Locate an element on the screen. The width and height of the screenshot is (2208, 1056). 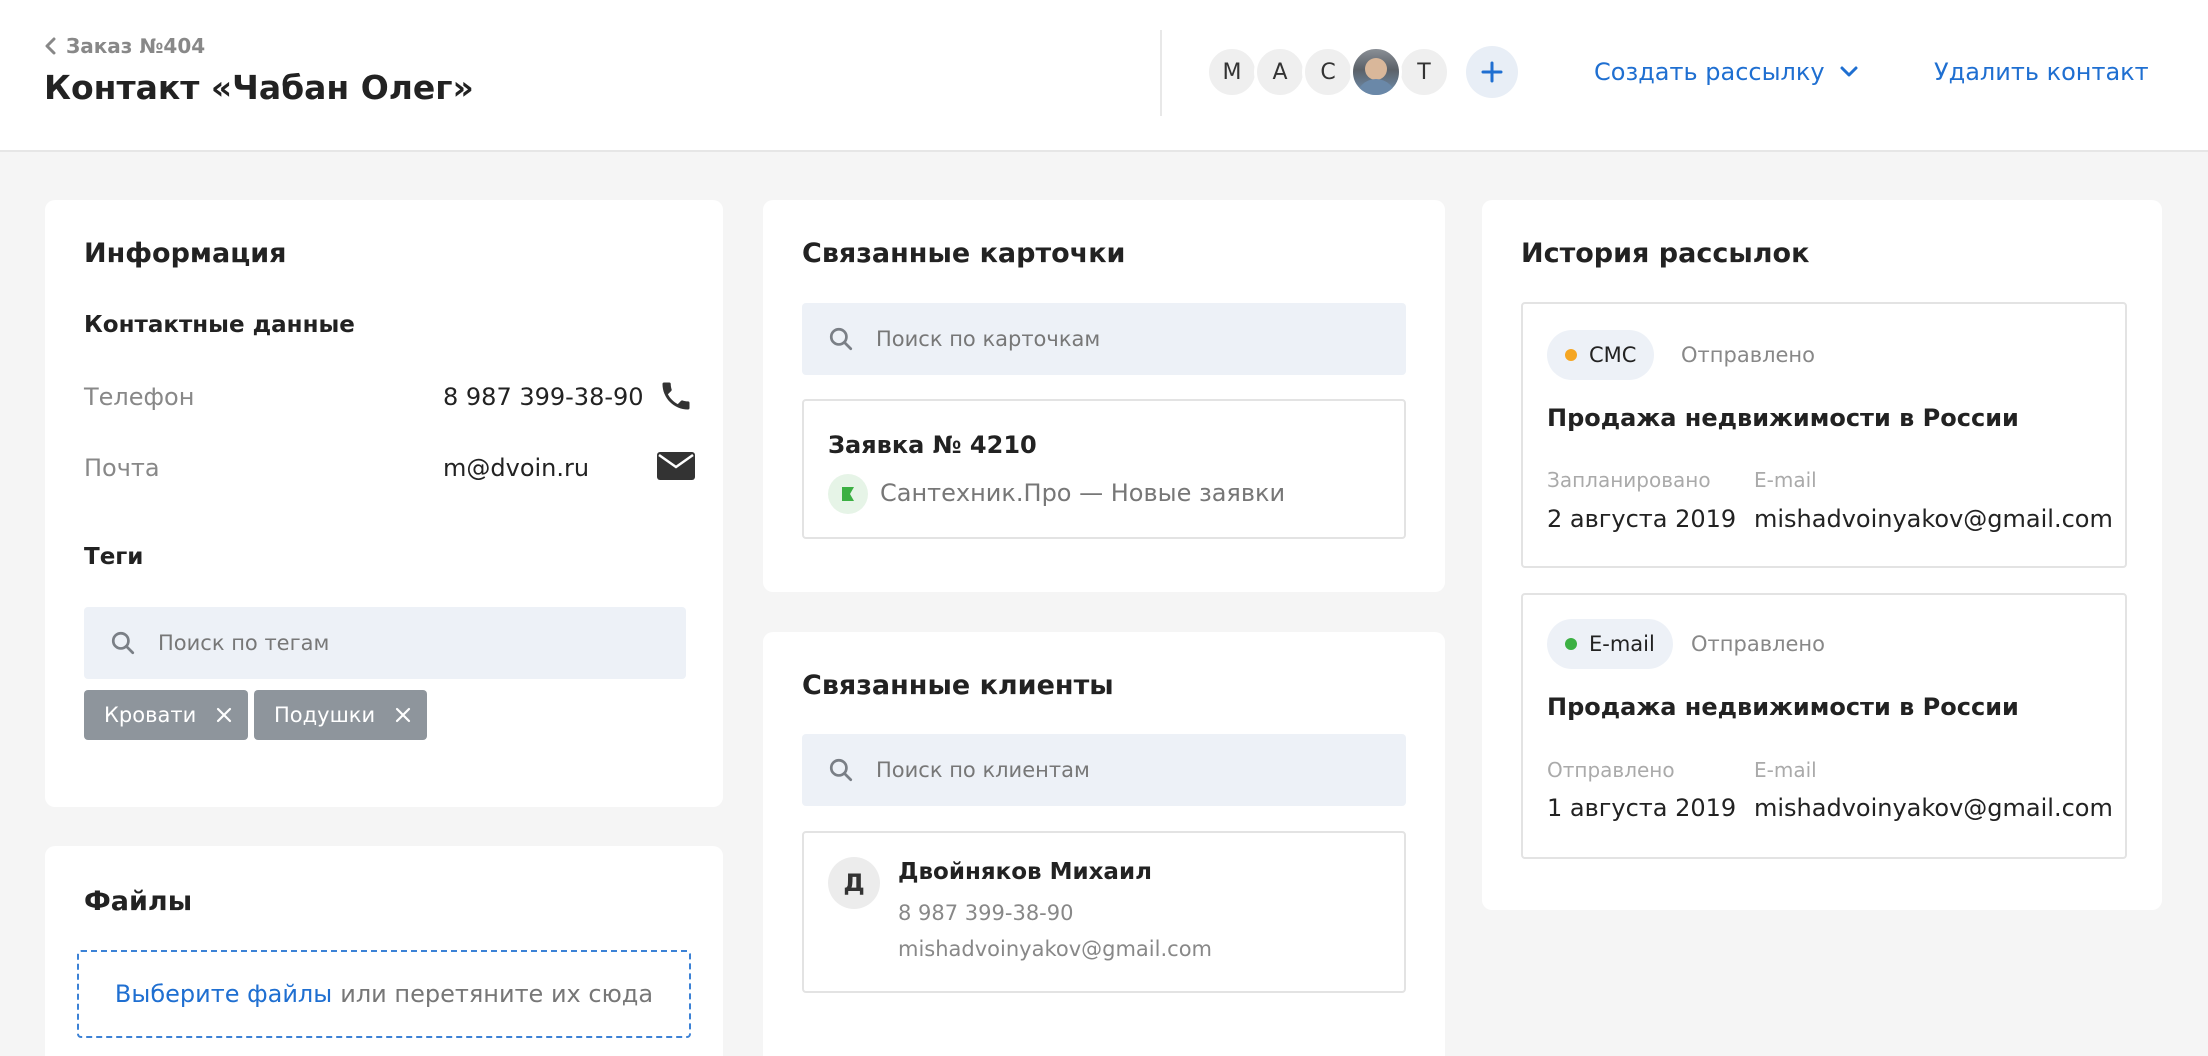
tags-subtitle: Теги is located at coordinates (114, 557).